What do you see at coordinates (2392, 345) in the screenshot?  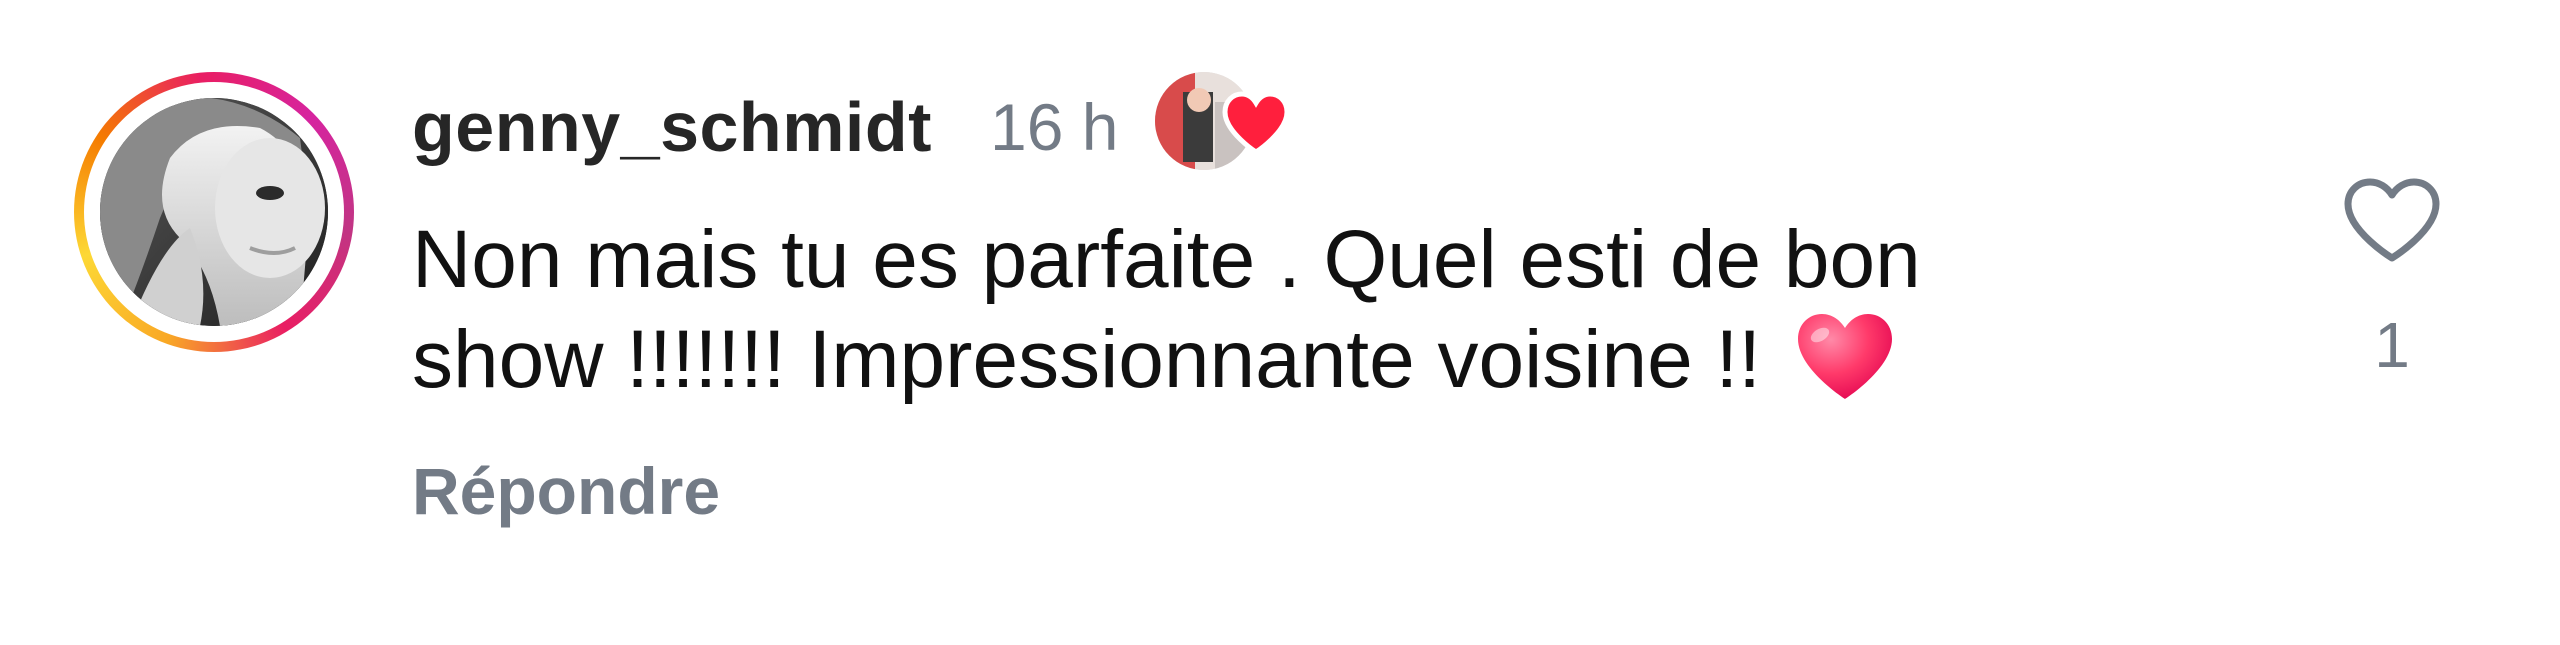 I see `like-count: 1` at bounding box center [2392, 345].